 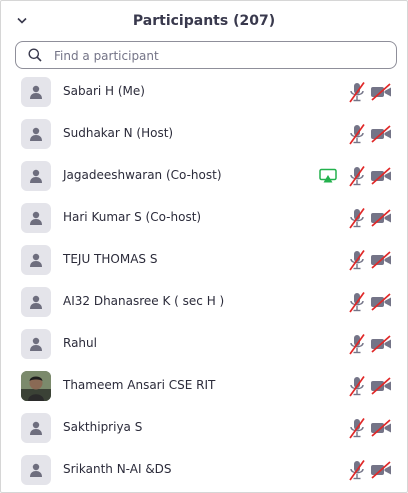 I want to click on participant-row: Sudhakar N (Host), so click(x=204, y=134).